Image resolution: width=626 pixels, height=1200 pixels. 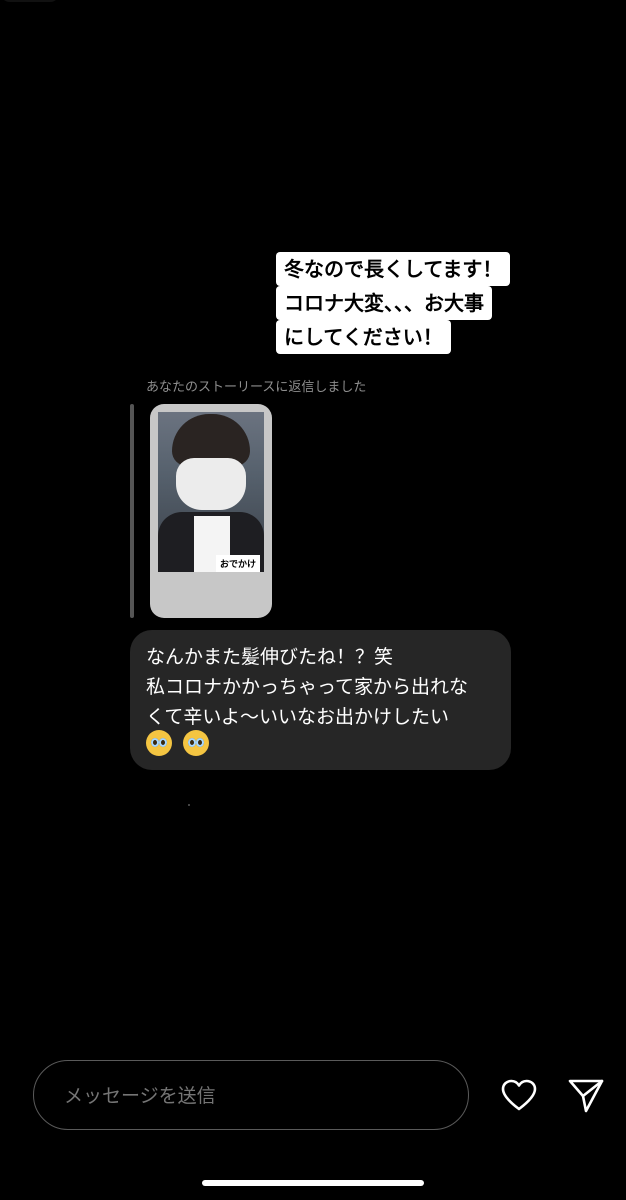 What do you see at coordinates (30, 1) in the screenshot?
I see `top-edge-decoration` at bounding box center [30, 1].